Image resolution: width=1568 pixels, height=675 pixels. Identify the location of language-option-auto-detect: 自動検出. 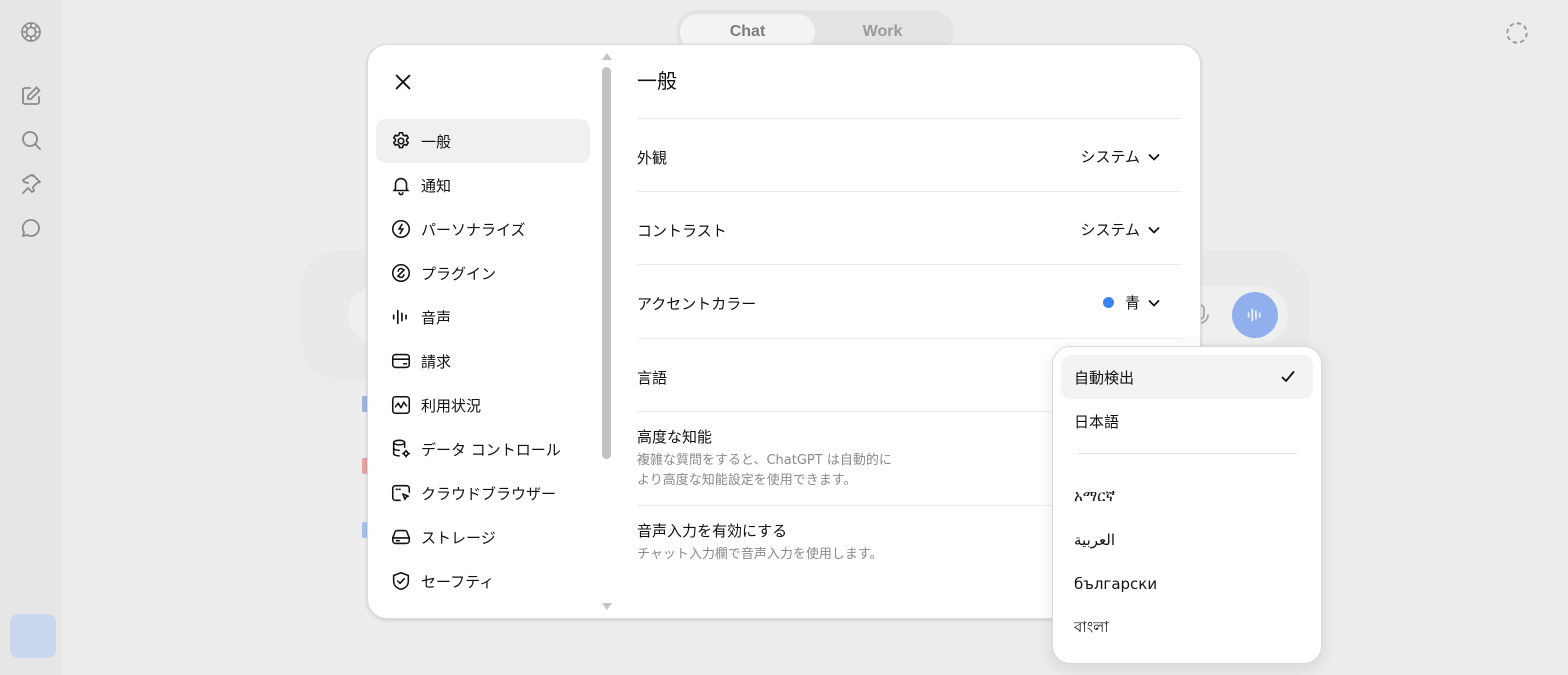
(1187, 377).